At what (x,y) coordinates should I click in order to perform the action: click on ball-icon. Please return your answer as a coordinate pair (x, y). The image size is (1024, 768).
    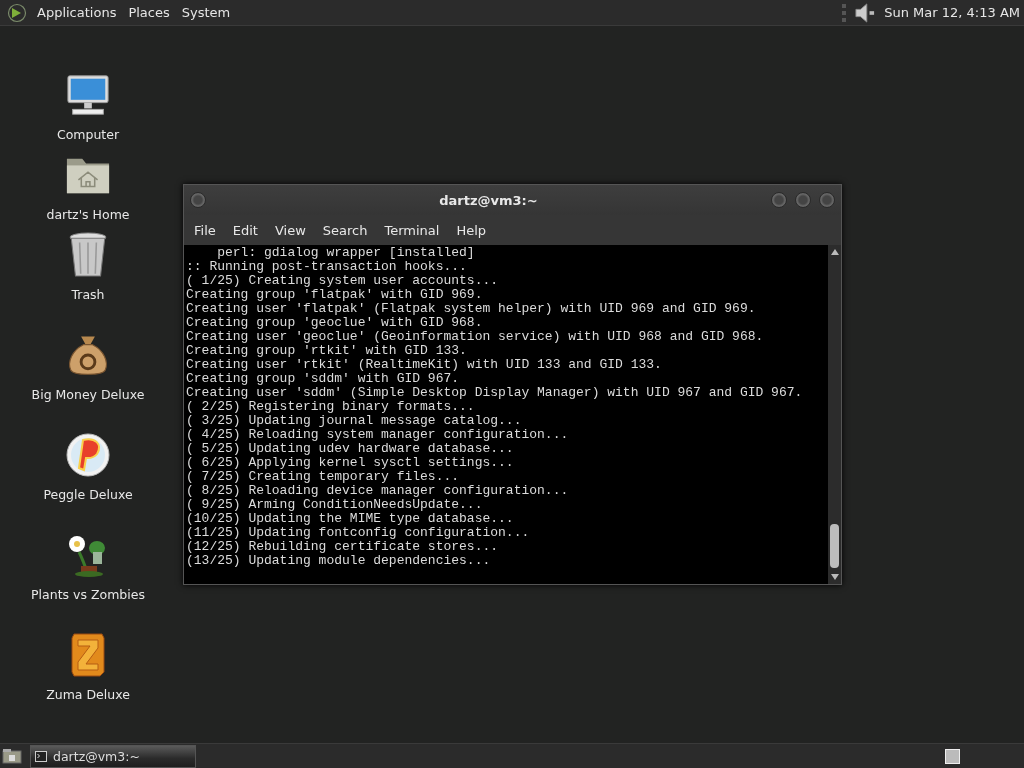
    Looking at the image, I should click on (88, 455).